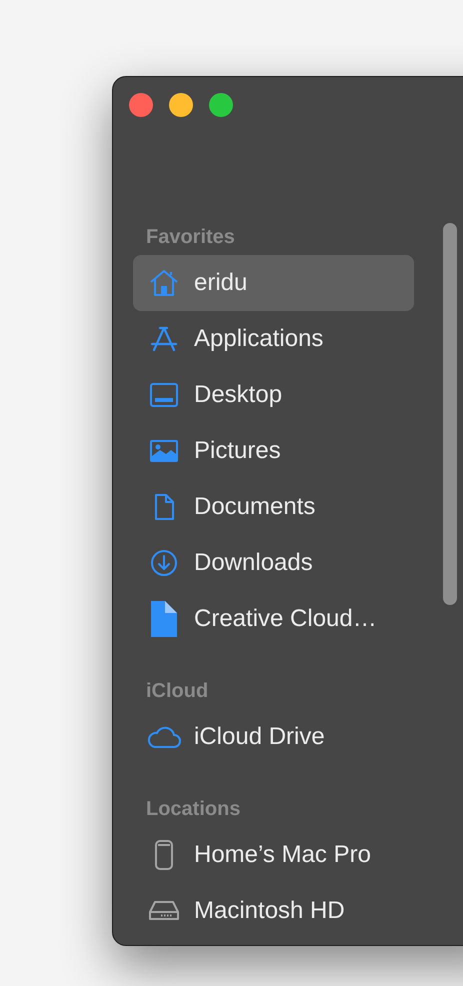 This screenshot has height=986, width=463. I want to click on item-label: eridu, so click(221, 283).